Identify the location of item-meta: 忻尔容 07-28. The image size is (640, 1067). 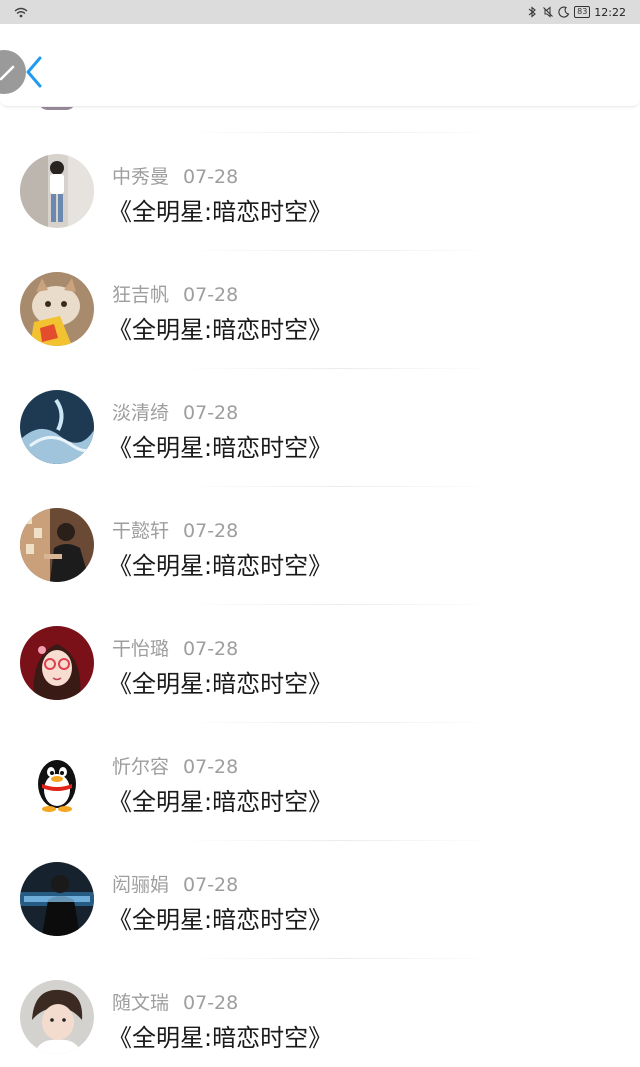
(175, 765).